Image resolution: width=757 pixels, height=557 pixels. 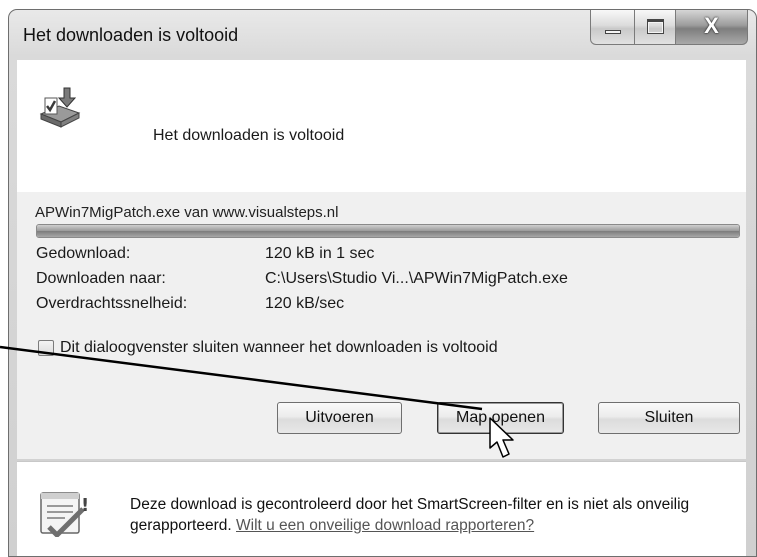 What do you see at coordinates (339, 418) in the screenshot?
I see `run-button: Uitvoeren` at bounding box center [339, 418].